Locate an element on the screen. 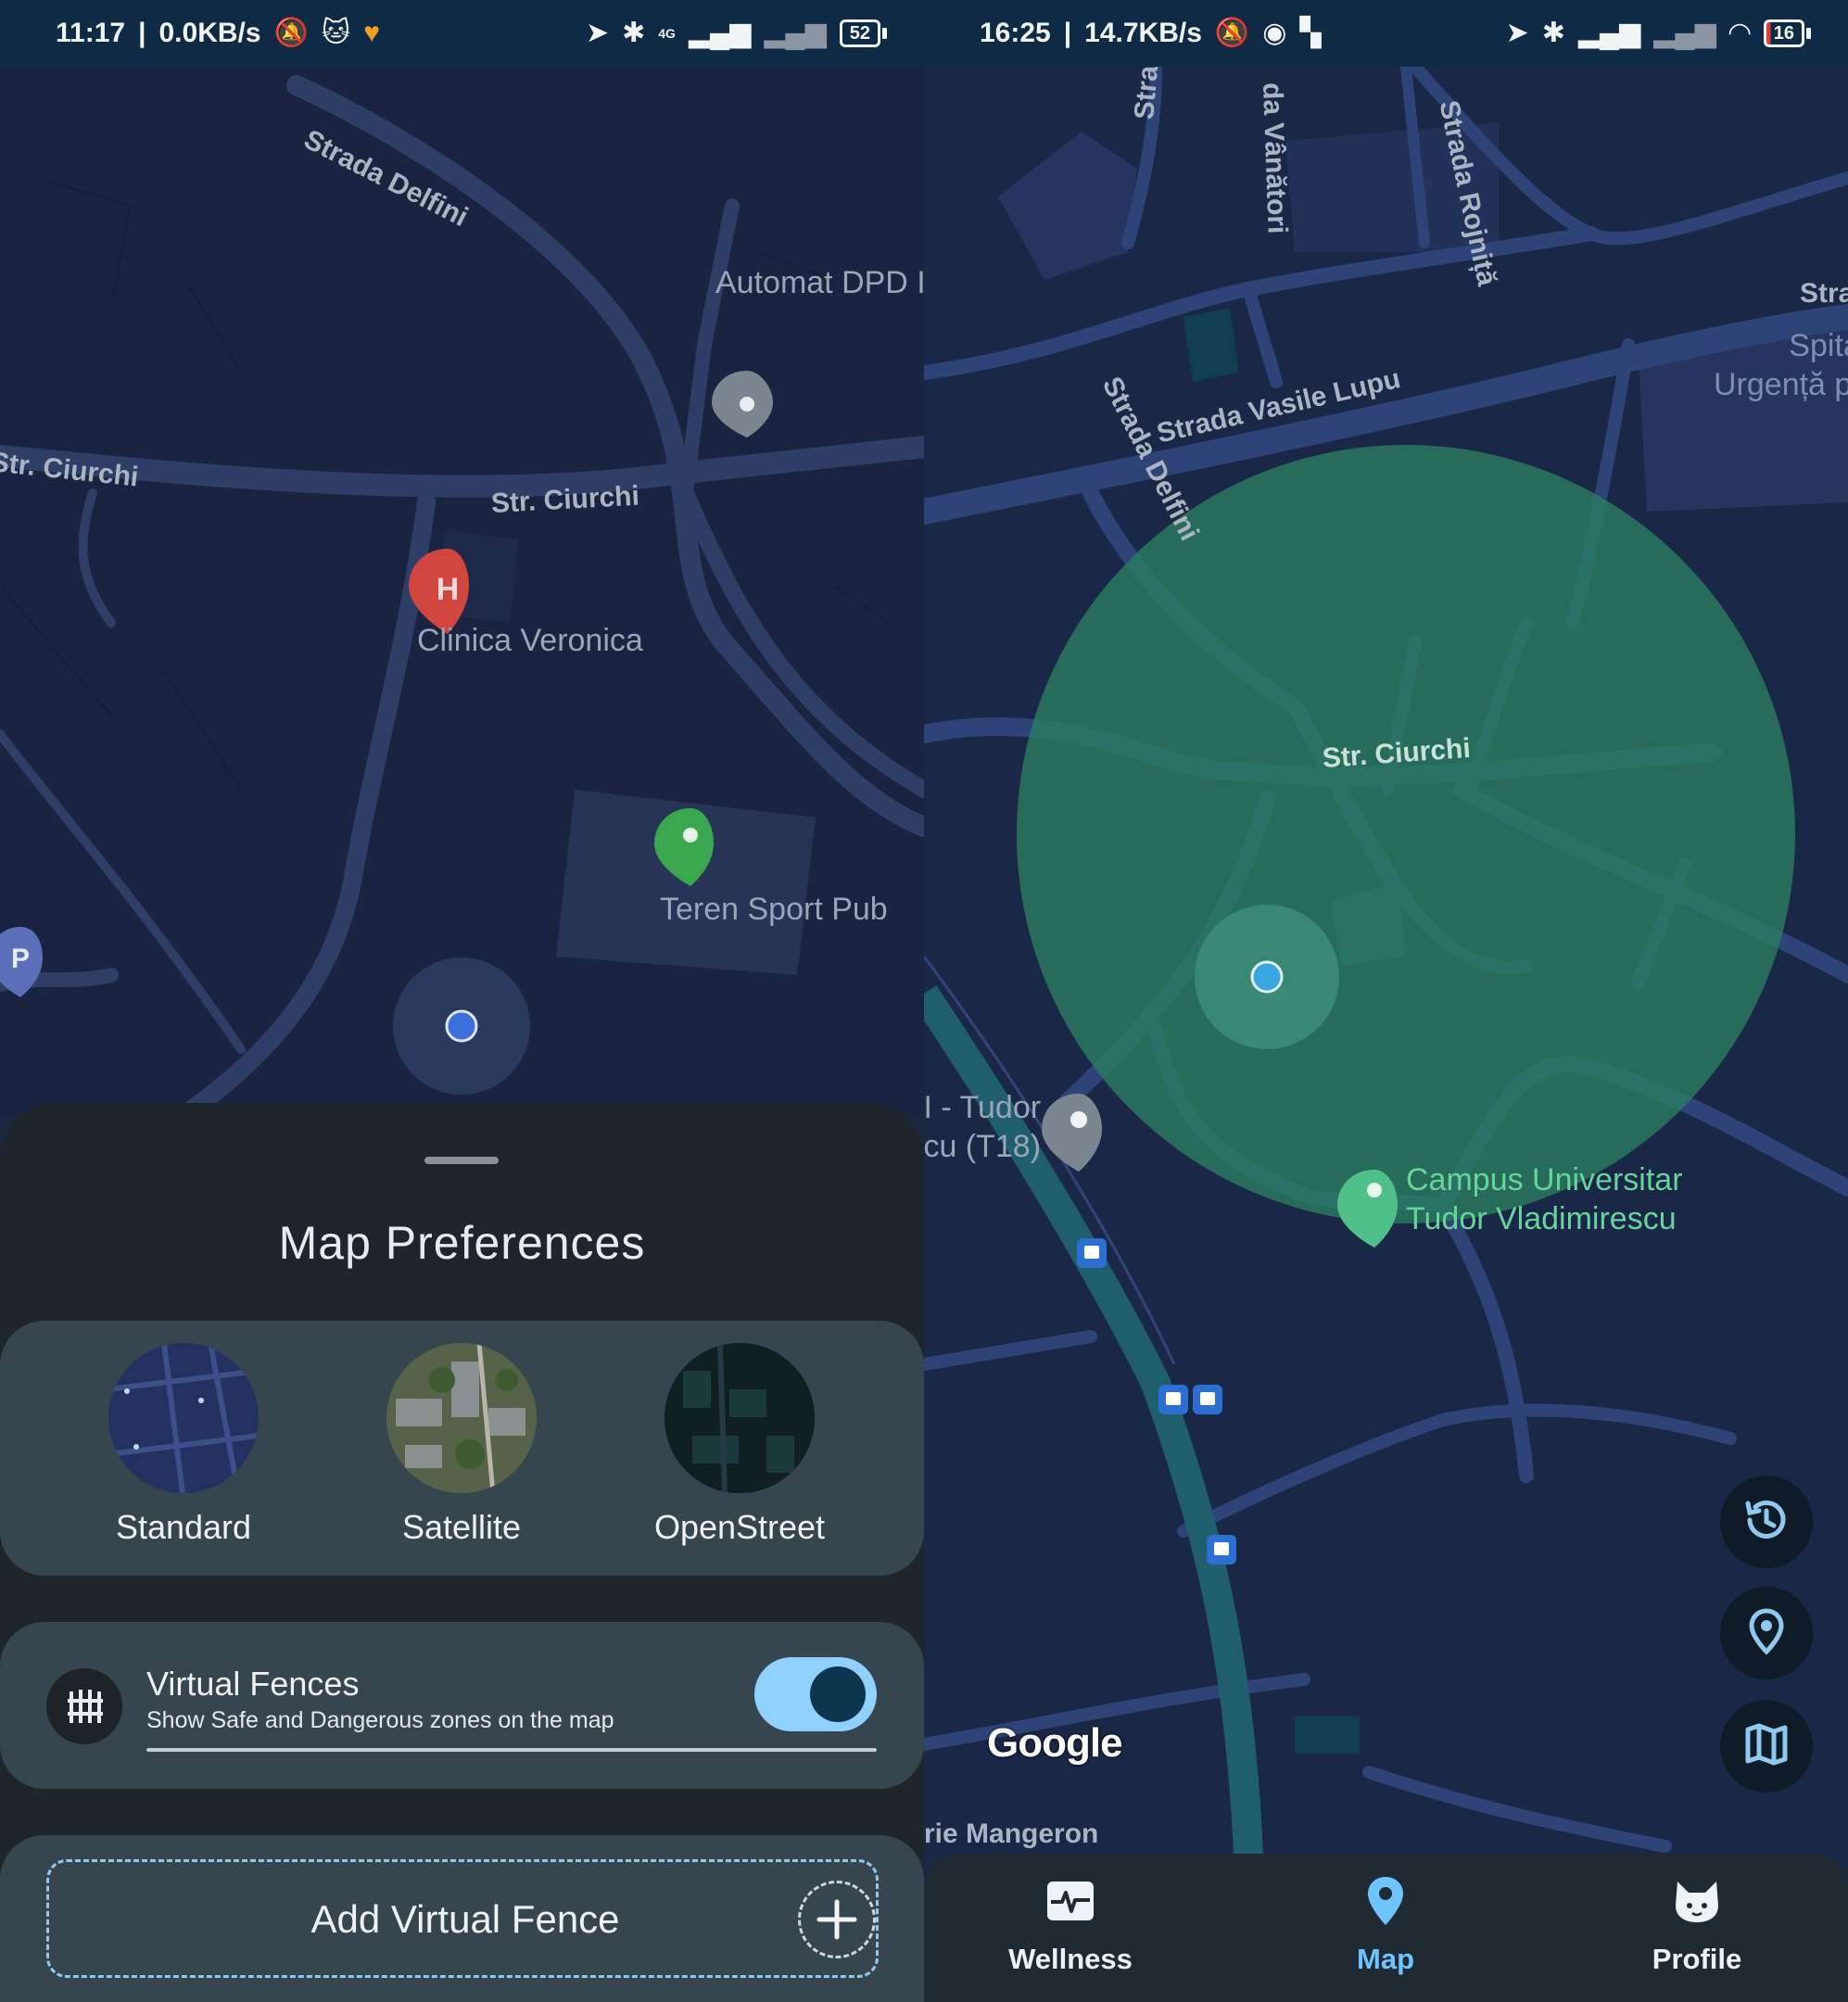 This screenshot has height=2002, width=1848. map-type-openstreet: OpenStreet is located at coordinates (739, 1445).